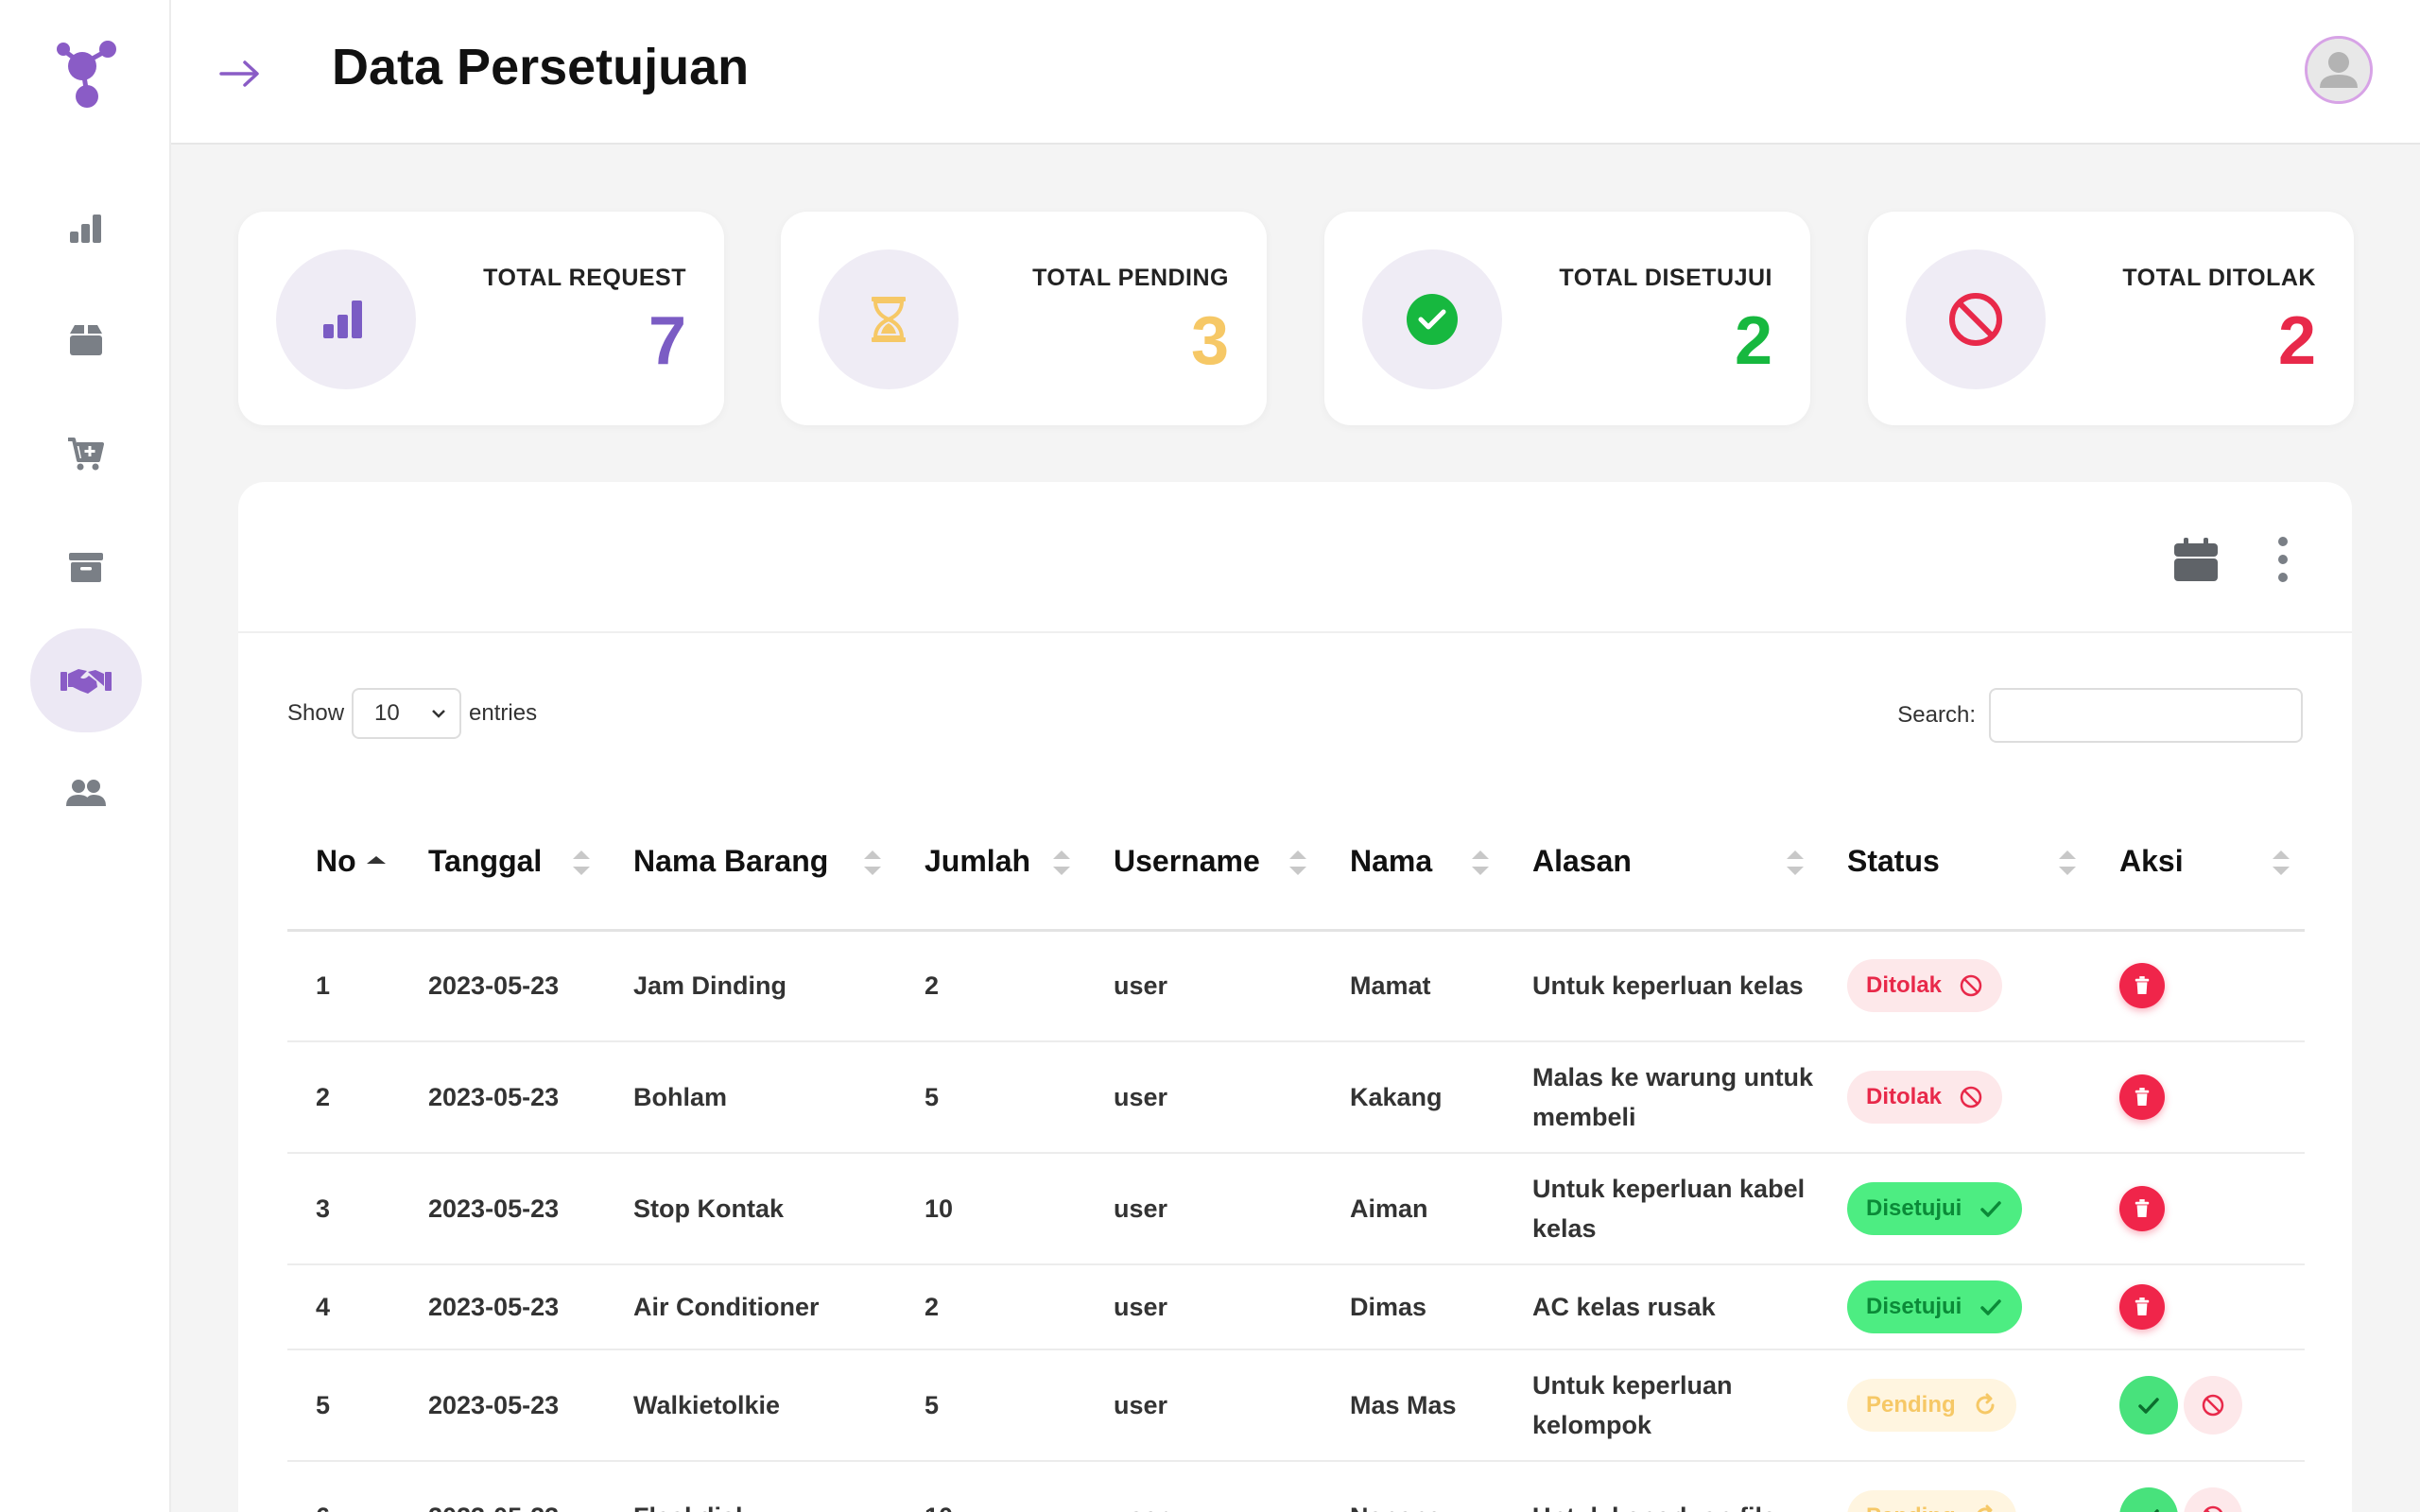 Image resolution: width=2420 pixels, height=1512 pixels. I want to click on cell-nama: Mas Mas, so click(1413, 1405).